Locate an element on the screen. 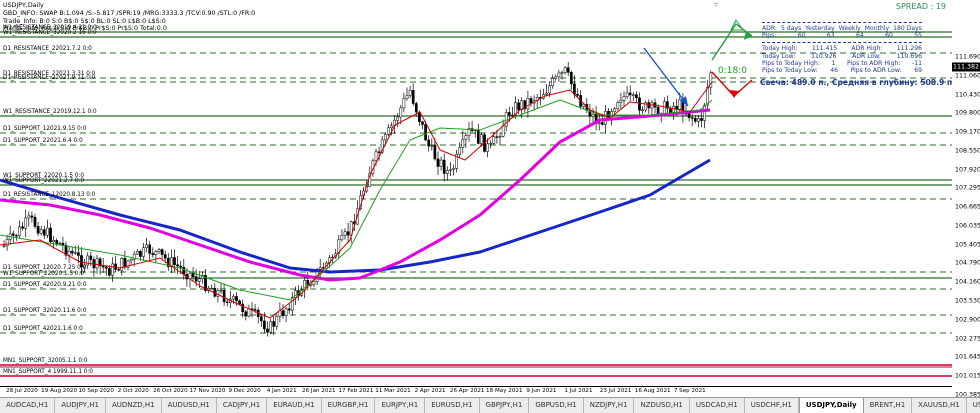 The height and width of the screenshot is (413, 980). adr-header-cell: Yesterday is located at coordinates (820, 28).